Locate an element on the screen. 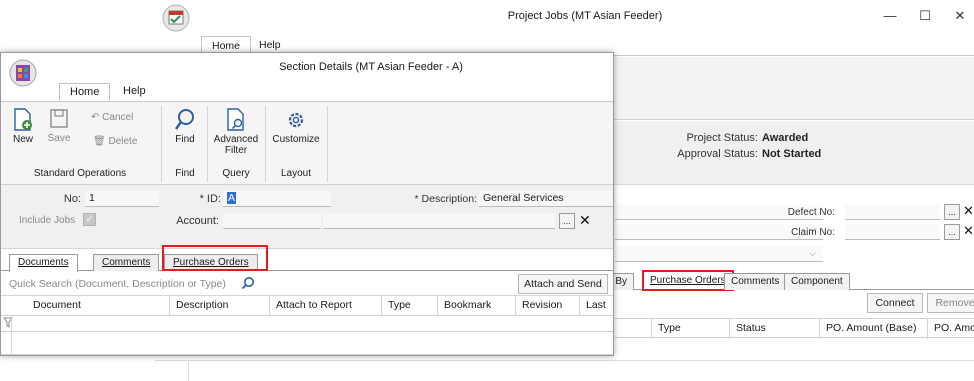 This screenshot has height=381, width=974. customize-button: Customize is located at coordinates (296, 126).